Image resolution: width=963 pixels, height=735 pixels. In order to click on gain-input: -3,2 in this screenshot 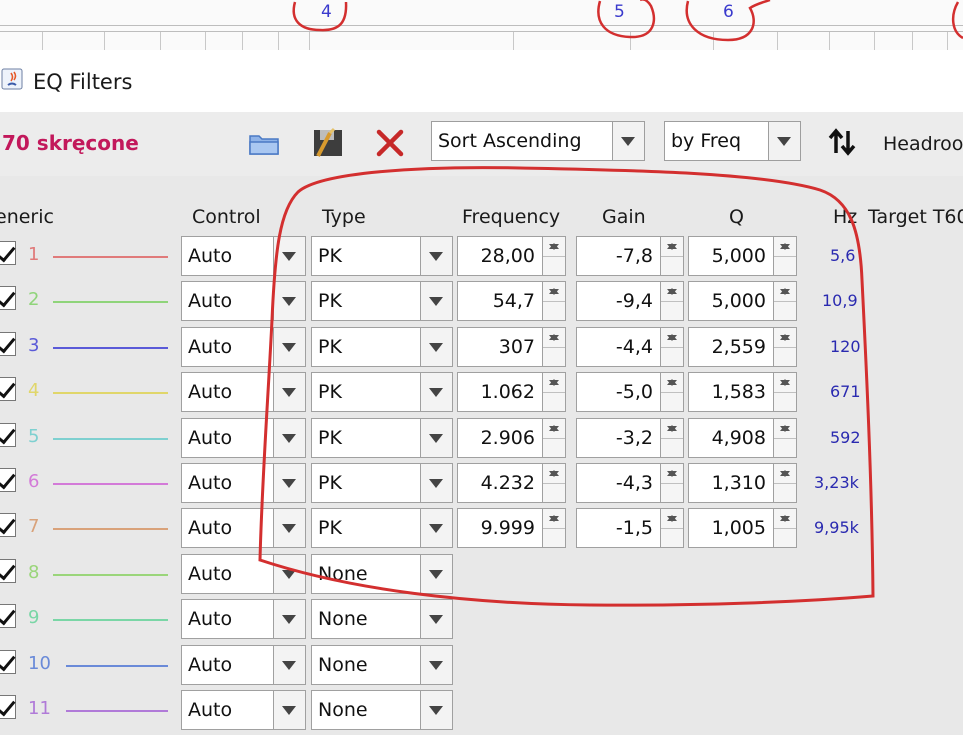, I will do `click(630, 438)`.